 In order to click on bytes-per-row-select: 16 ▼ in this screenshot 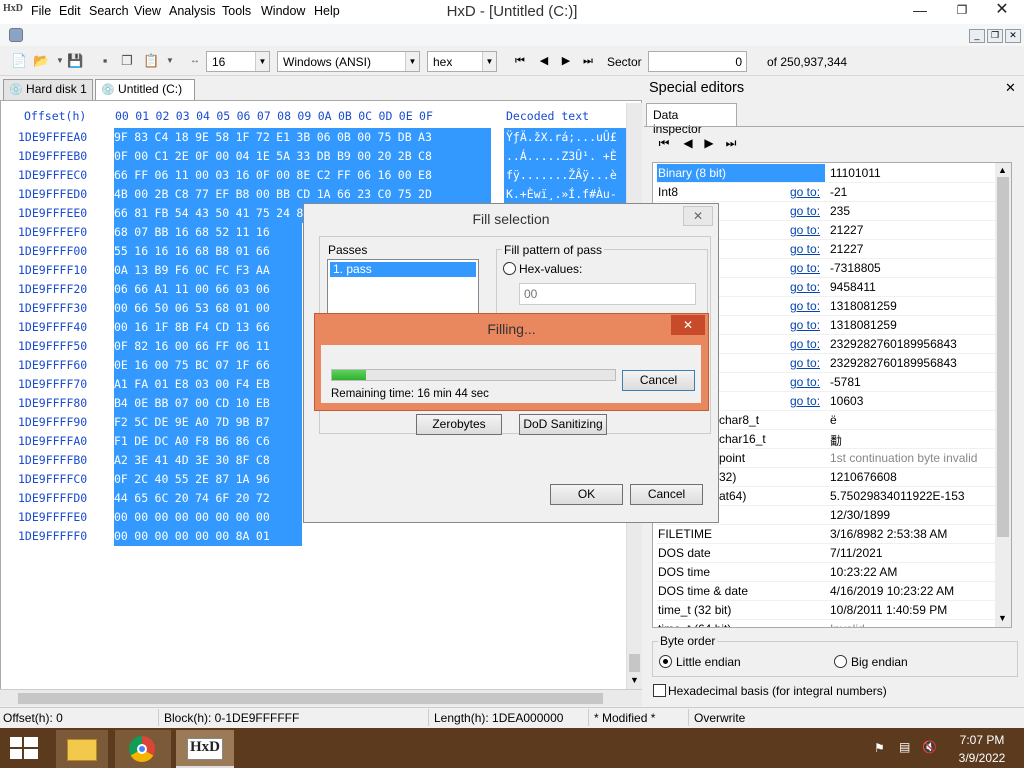, I will do `click(238, 61)`.